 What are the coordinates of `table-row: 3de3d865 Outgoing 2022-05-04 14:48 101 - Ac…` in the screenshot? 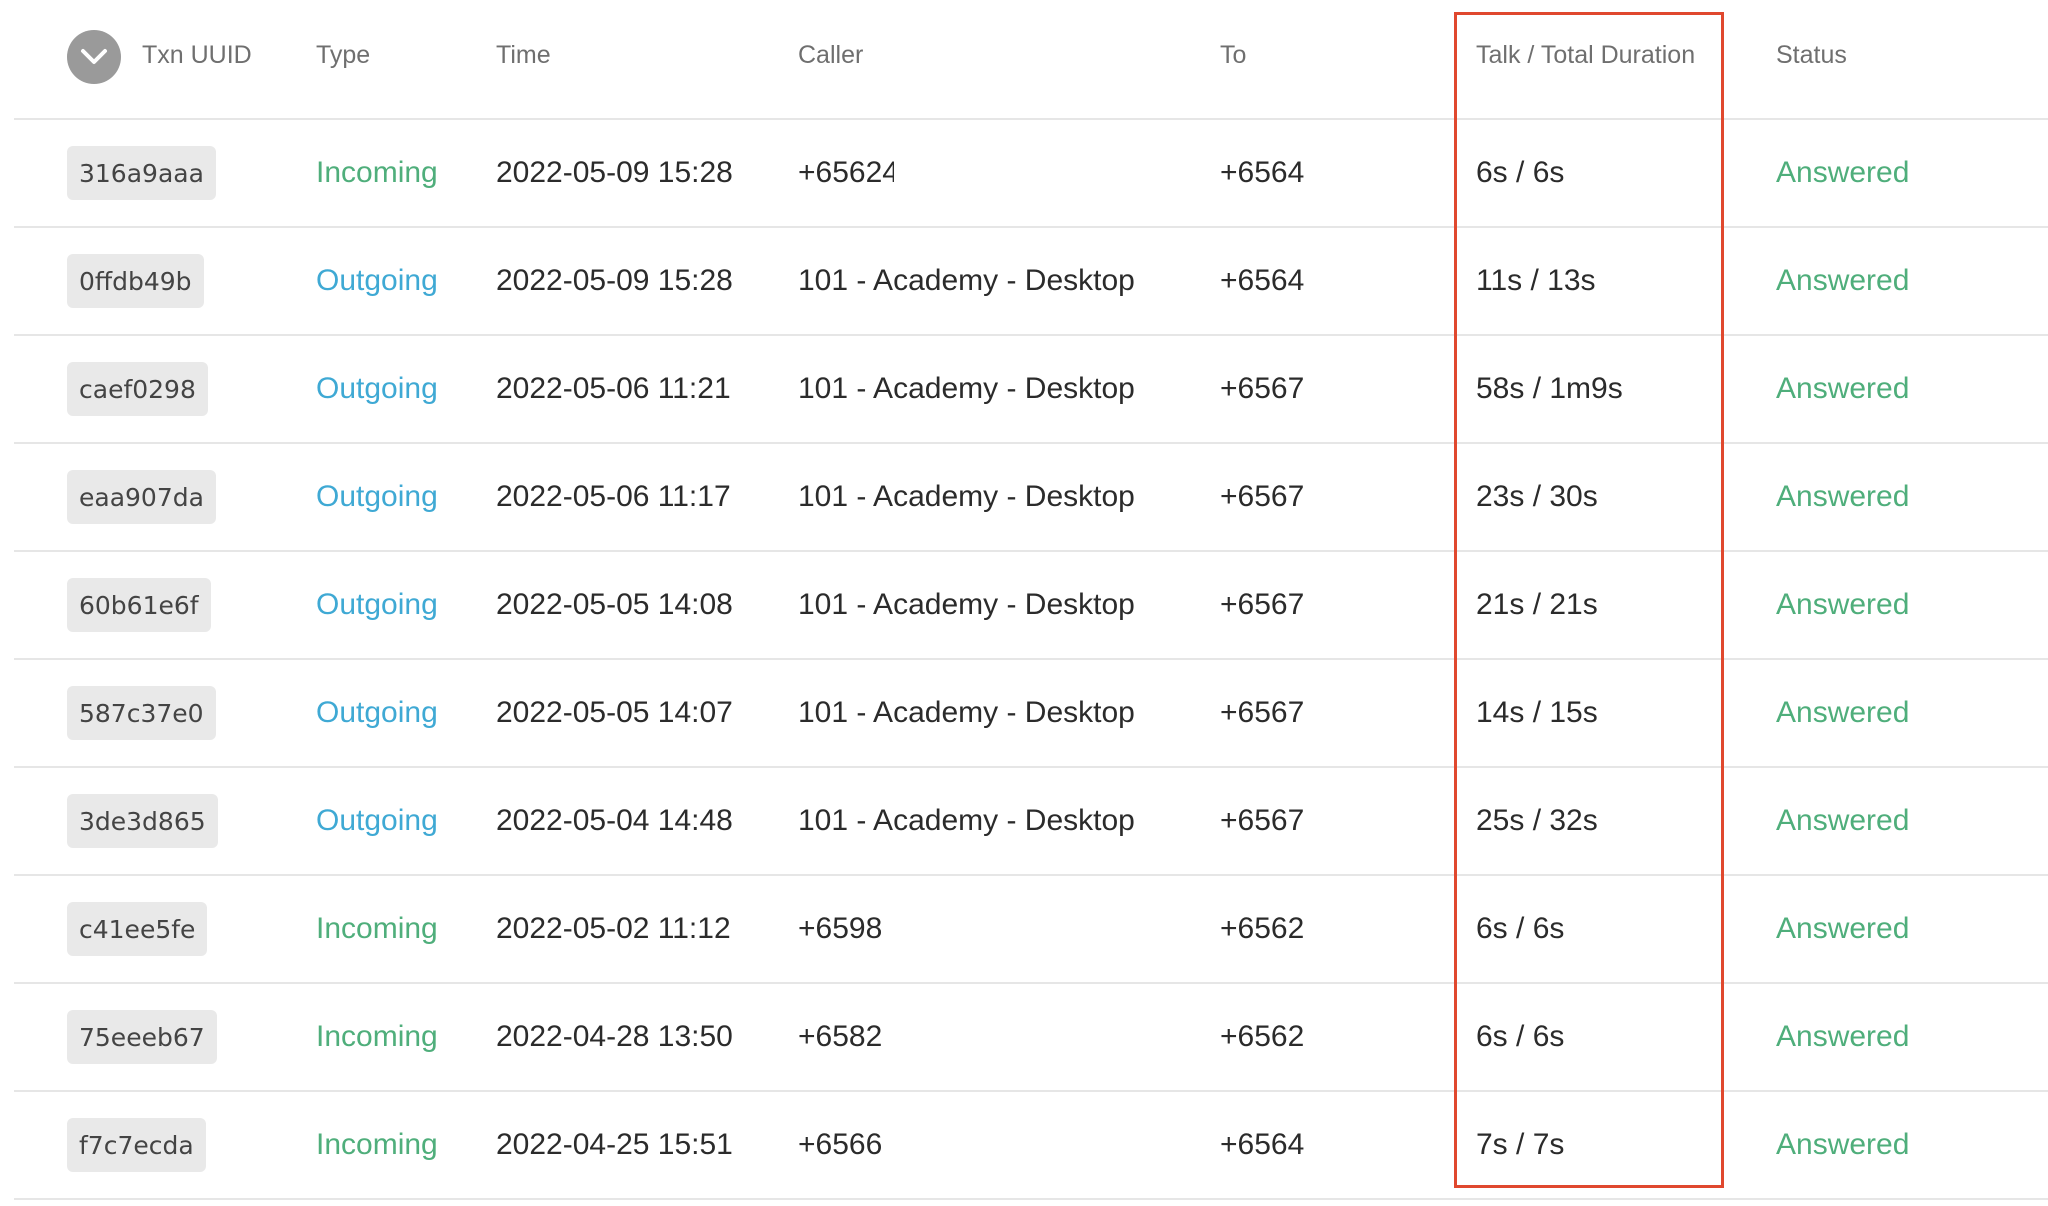 It's located at (1031, 822).